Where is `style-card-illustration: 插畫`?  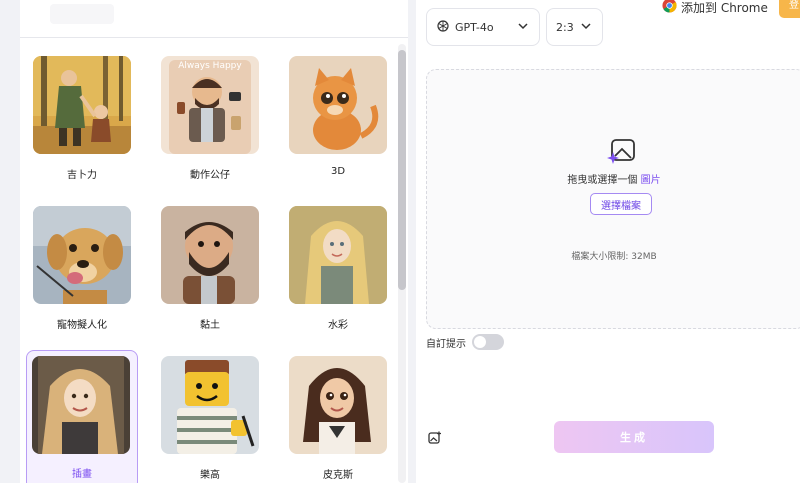
style-card-illustration: 插畫 is located at coordinates (82, 416).